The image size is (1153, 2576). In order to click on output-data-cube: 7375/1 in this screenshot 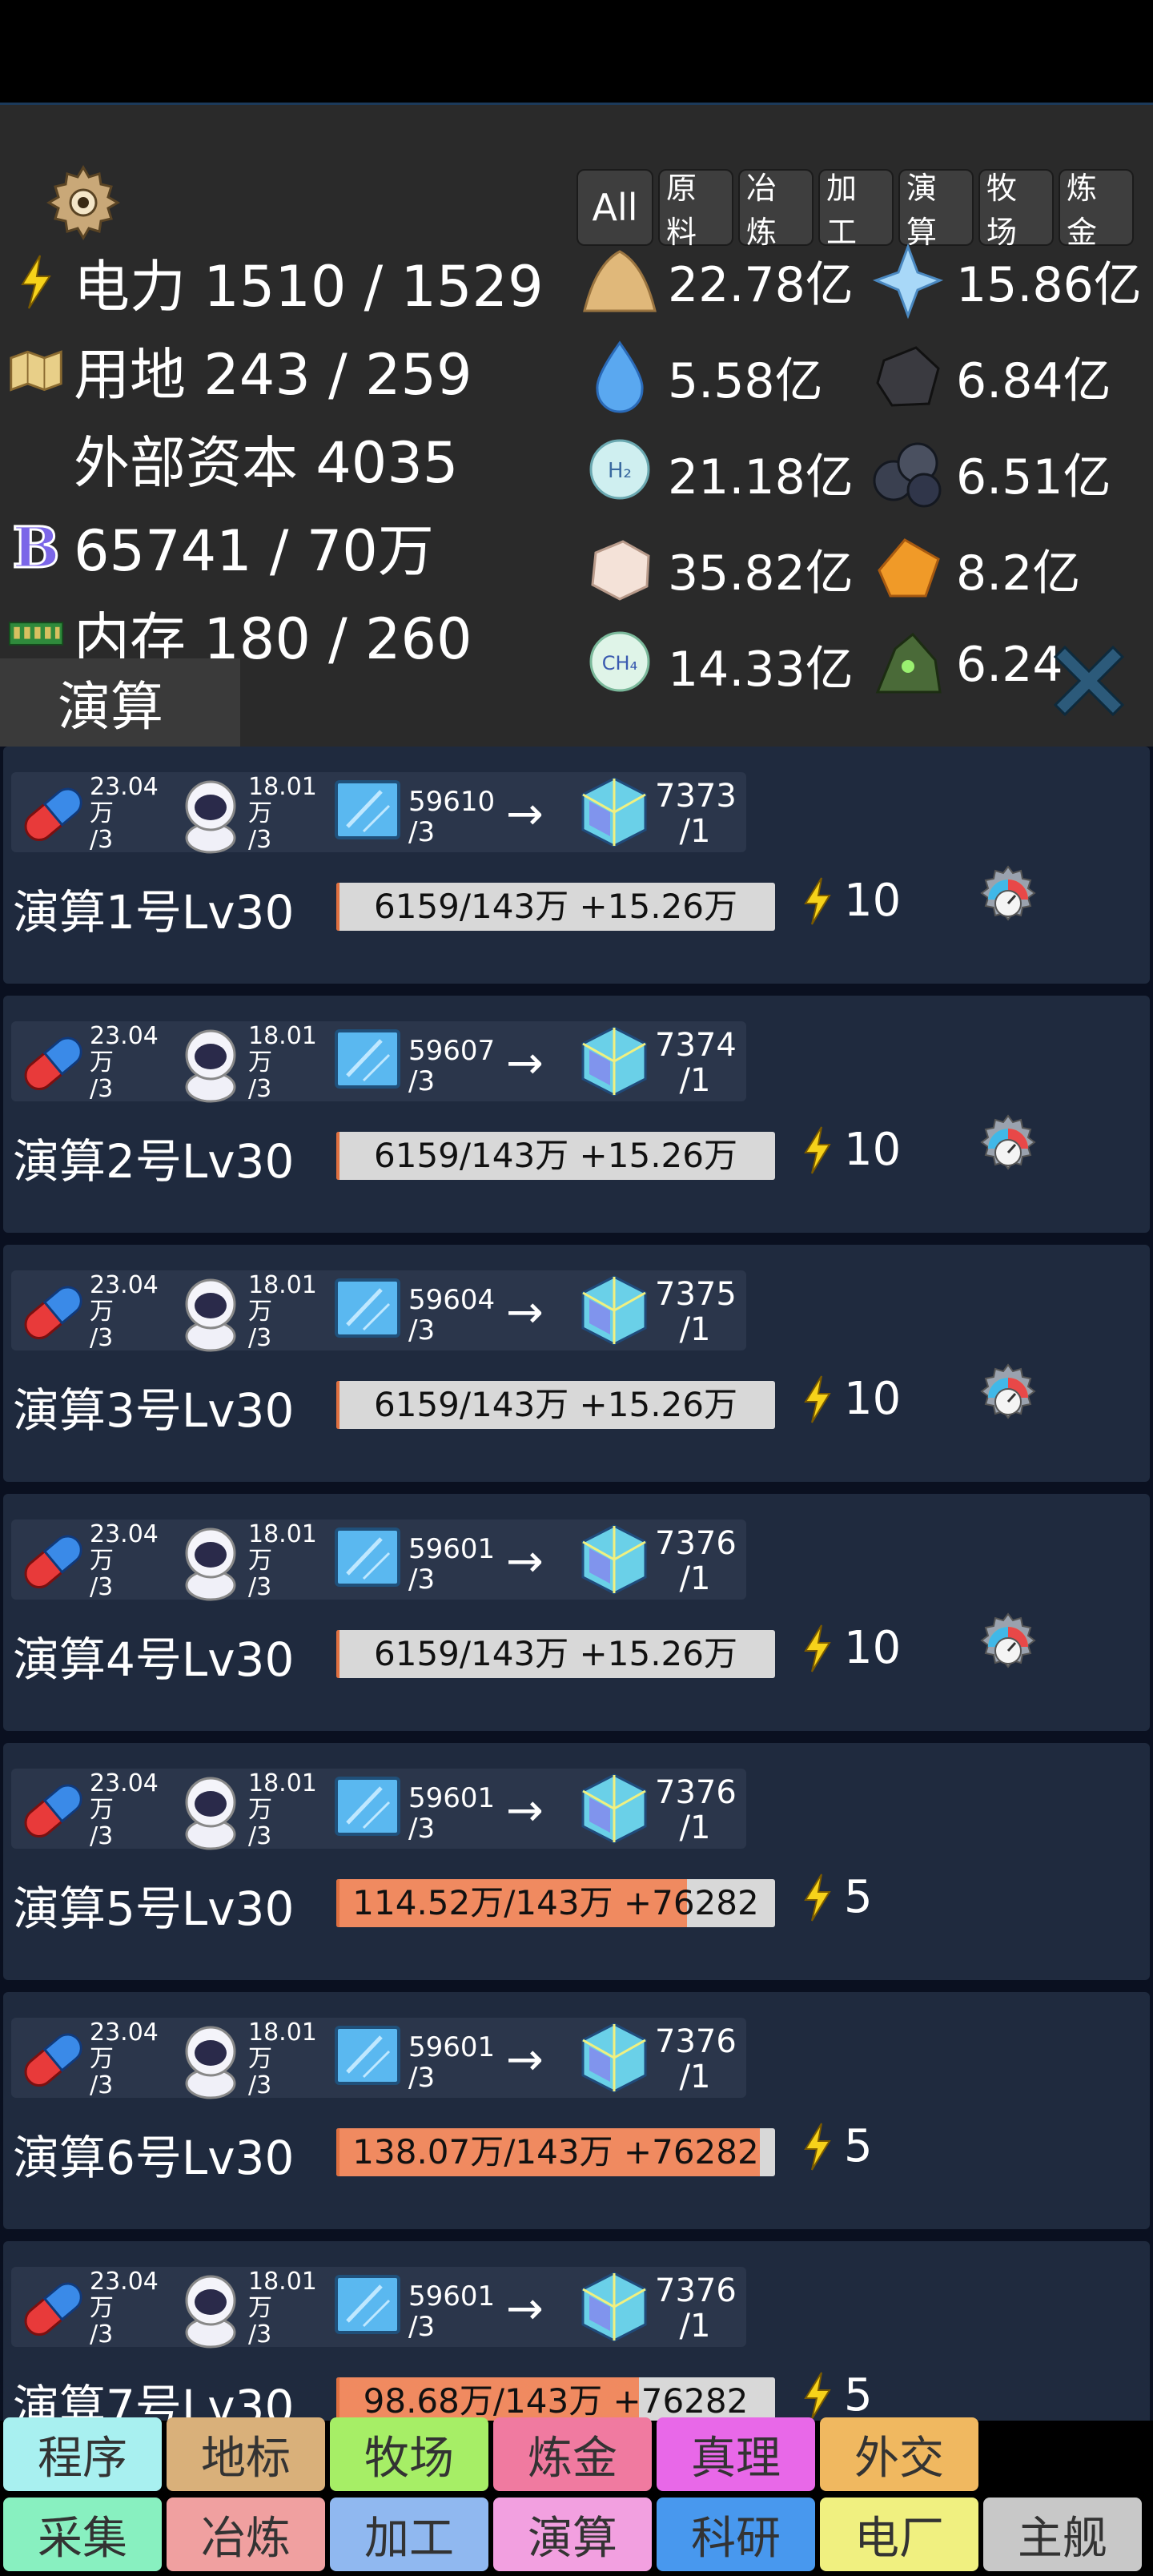, I will do `click(662, 1310)`.